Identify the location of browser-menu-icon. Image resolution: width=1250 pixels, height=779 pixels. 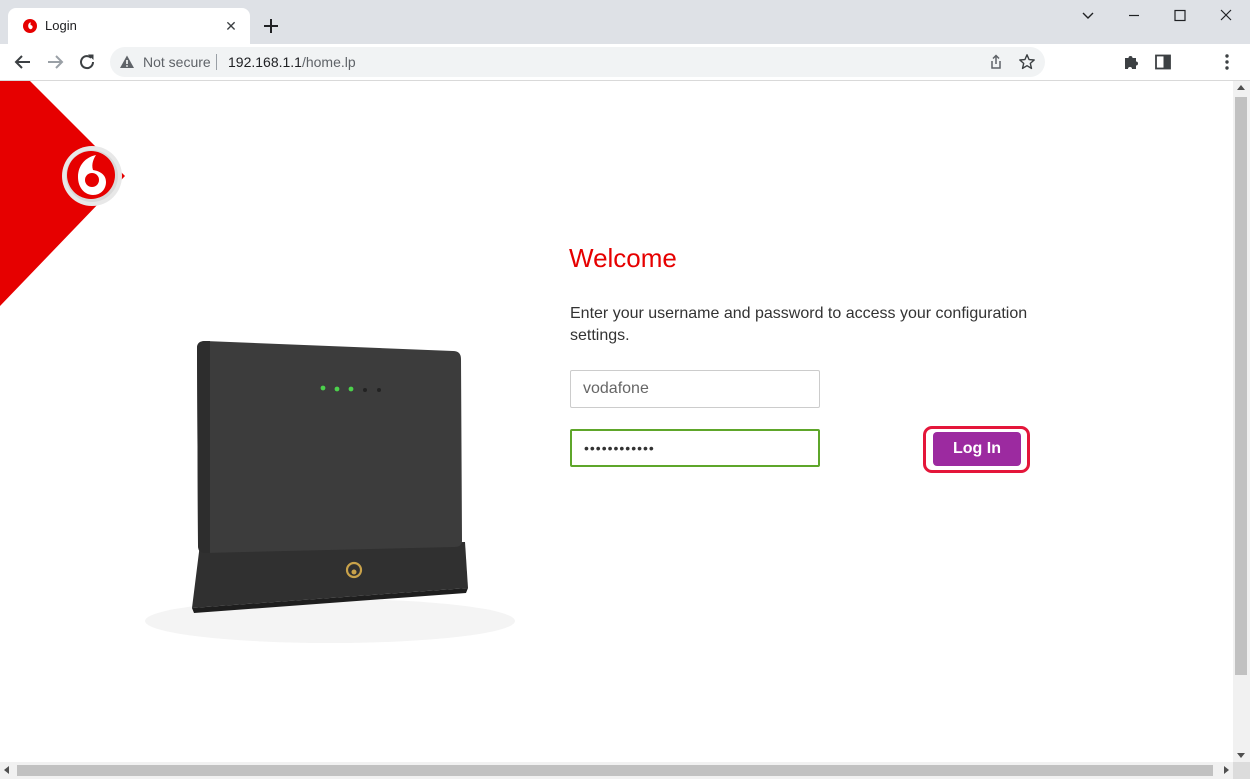
(1227, 62).